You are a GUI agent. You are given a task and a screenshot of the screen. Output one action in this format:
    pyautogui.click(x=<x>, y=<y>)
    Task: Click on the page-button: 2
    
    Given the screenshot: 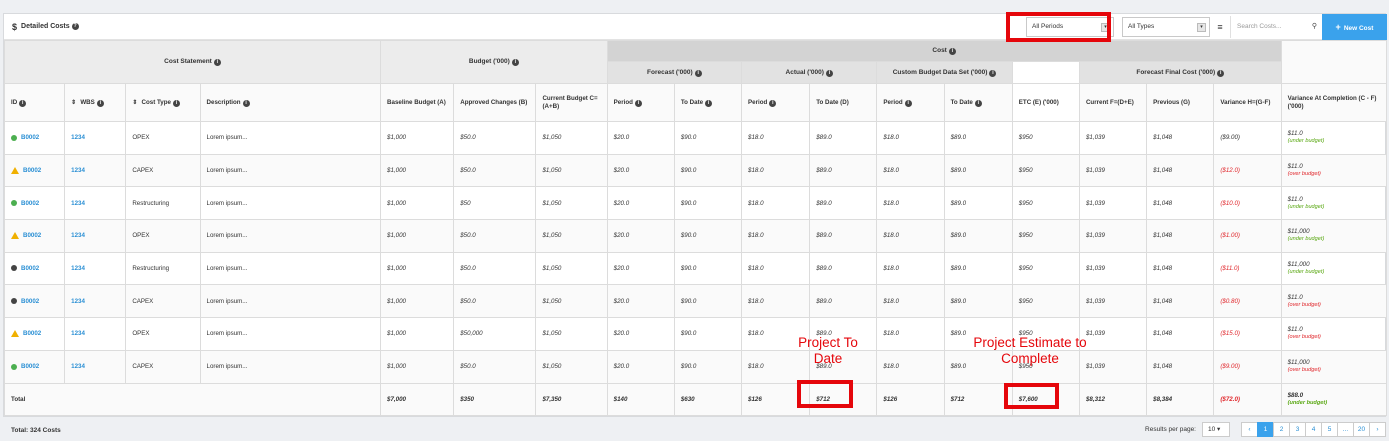 What is the action you would take?
    pyautogui.click(x=1281, y=429)
    